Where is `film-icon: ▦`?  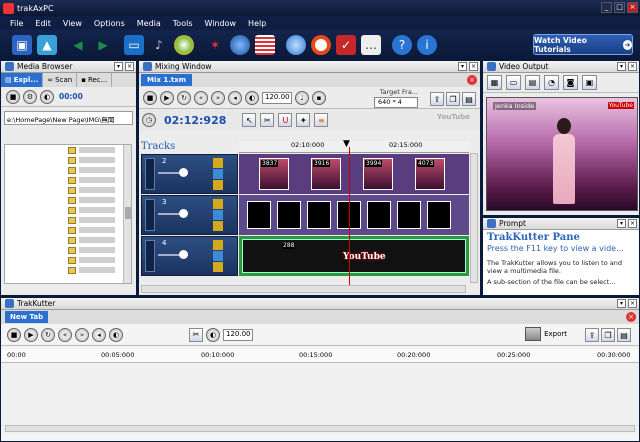 film-icon: ▦ is located at coordinates (494, 82).